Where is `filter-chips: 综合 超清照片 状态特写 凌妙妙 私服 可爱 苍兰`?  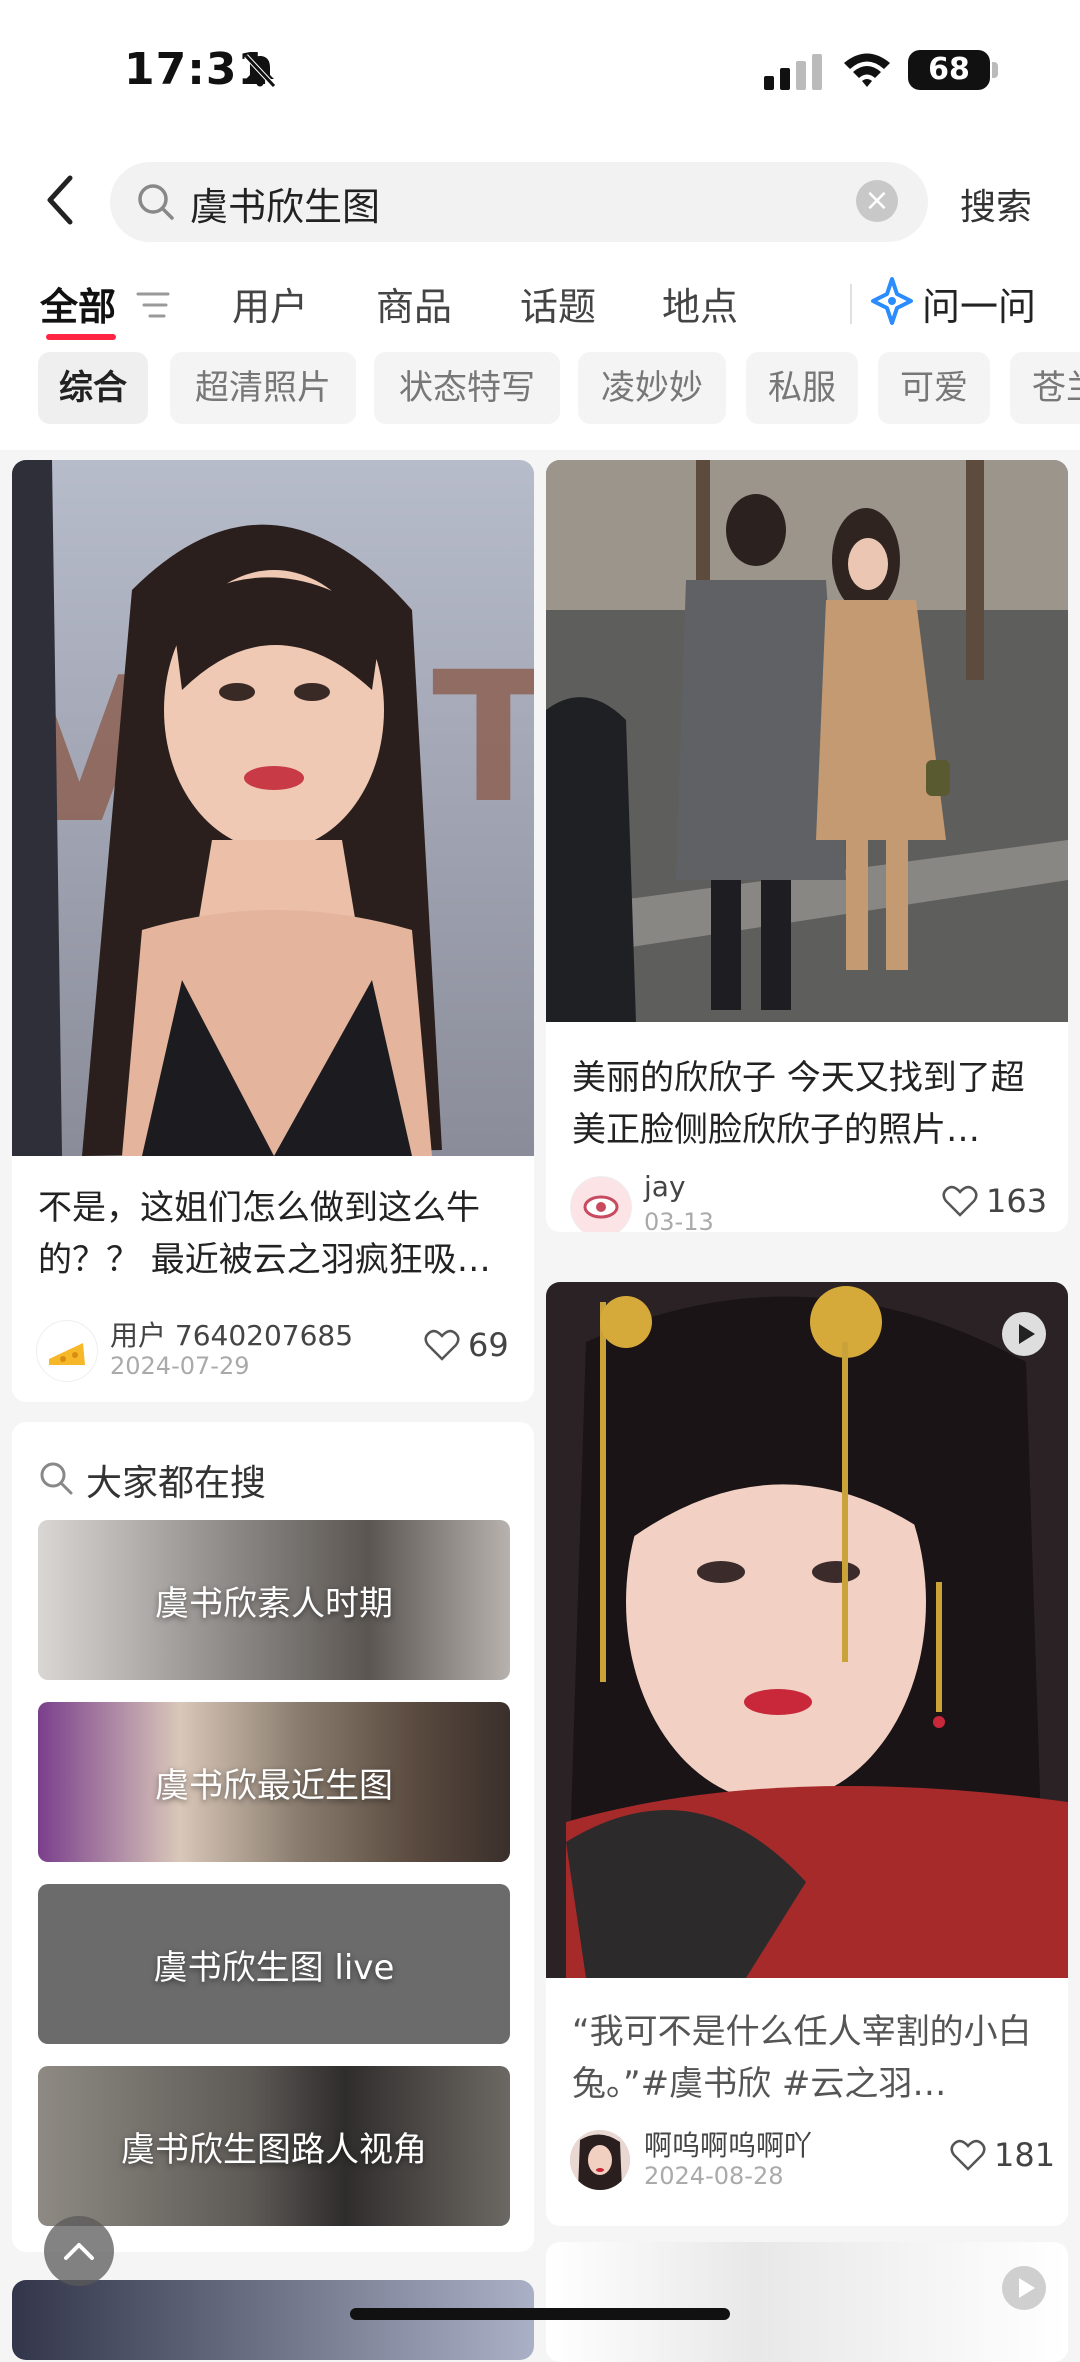 filter-chips: 综合 超清照片 状态特写 凌妙妙 私服 可爱 苍兰 is located at coordinates (540, 392).